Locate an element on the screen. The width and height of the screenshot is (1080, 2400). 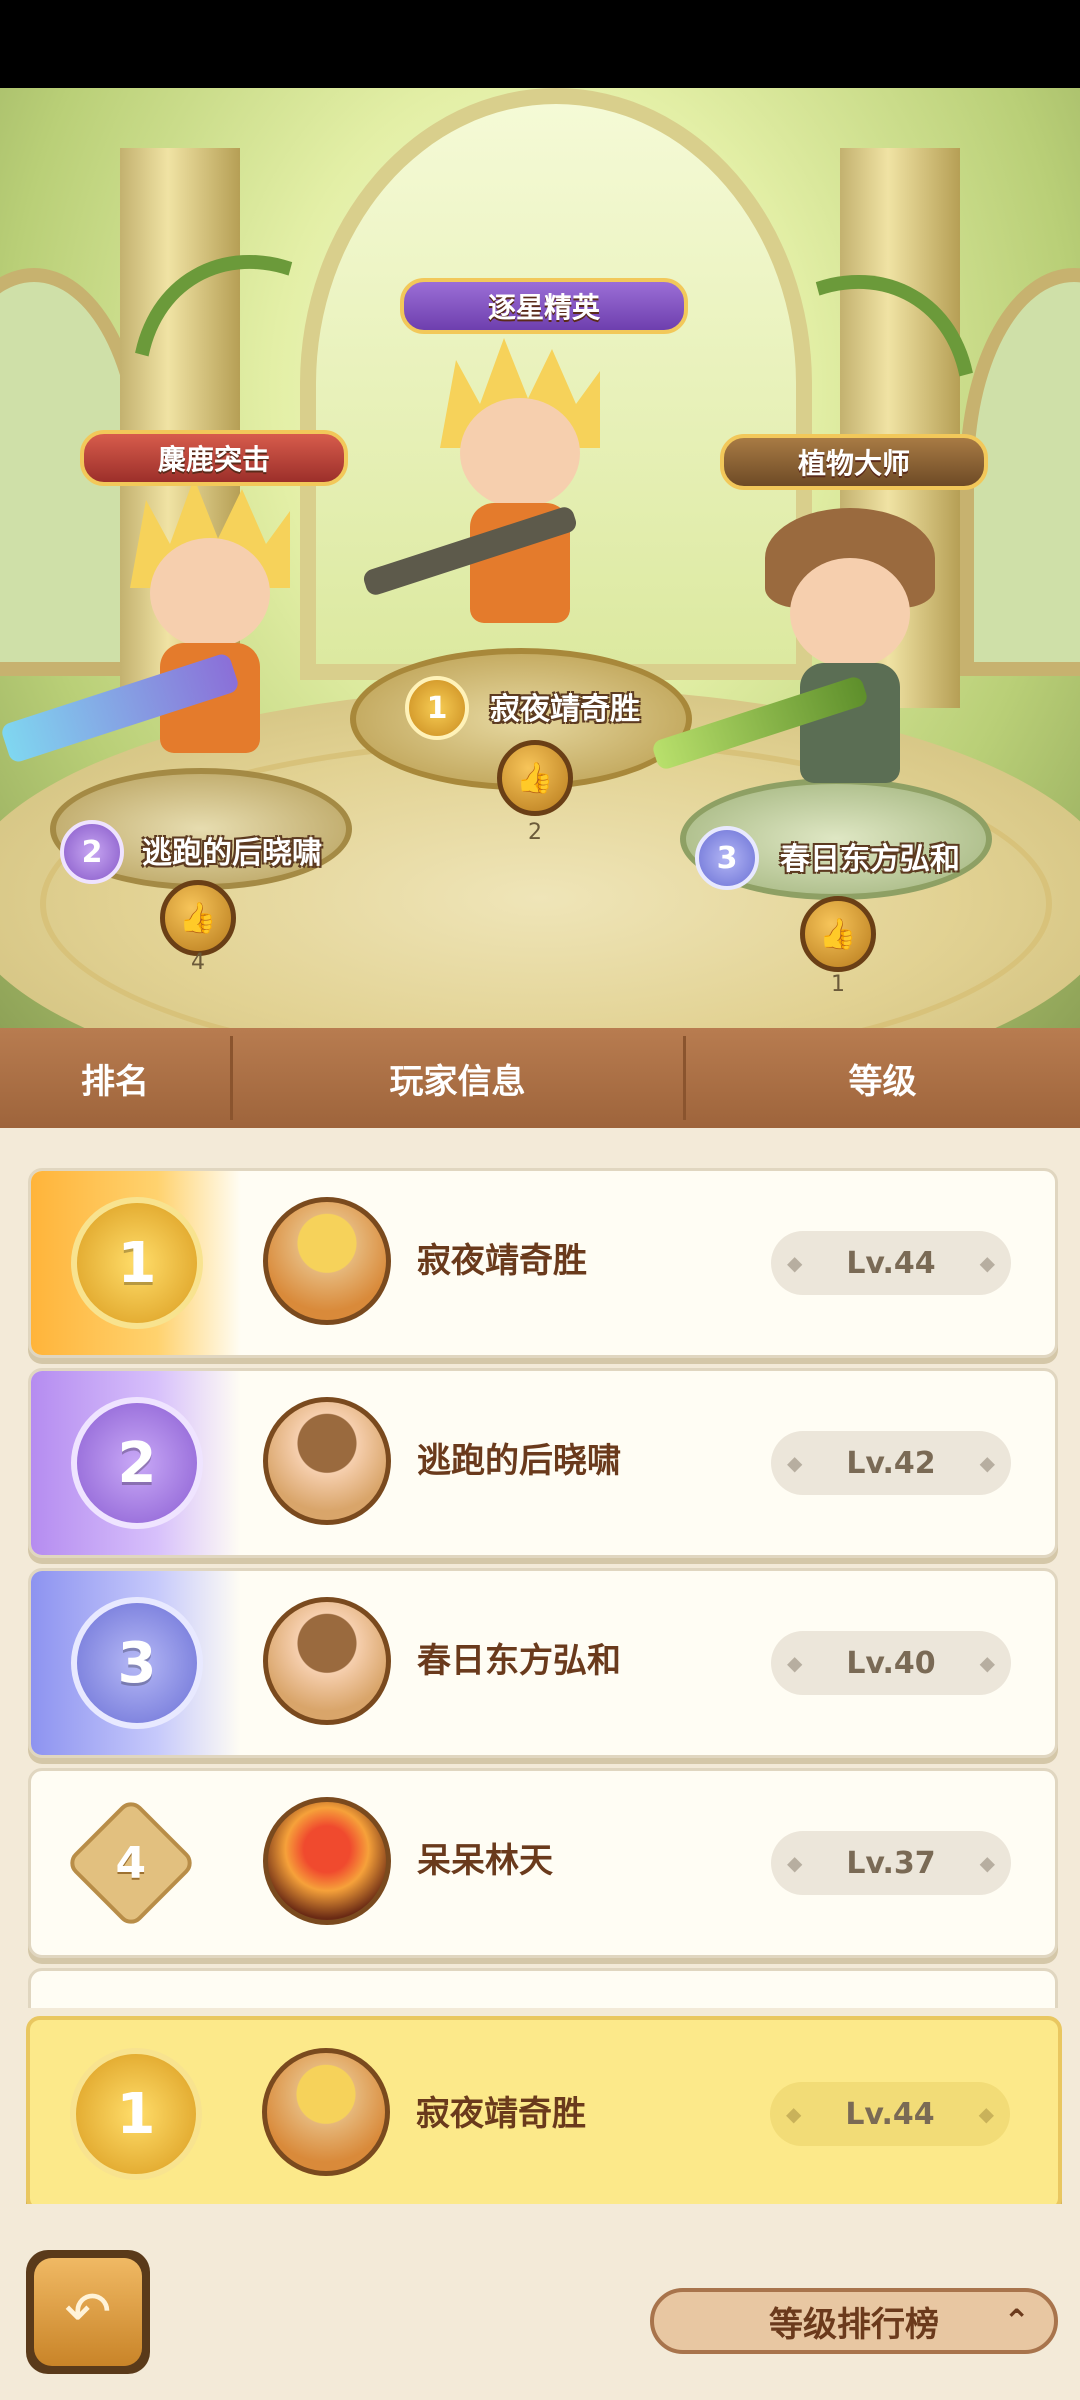
rank-diamond-icon: 4 is located at coordinates (131, 1863).